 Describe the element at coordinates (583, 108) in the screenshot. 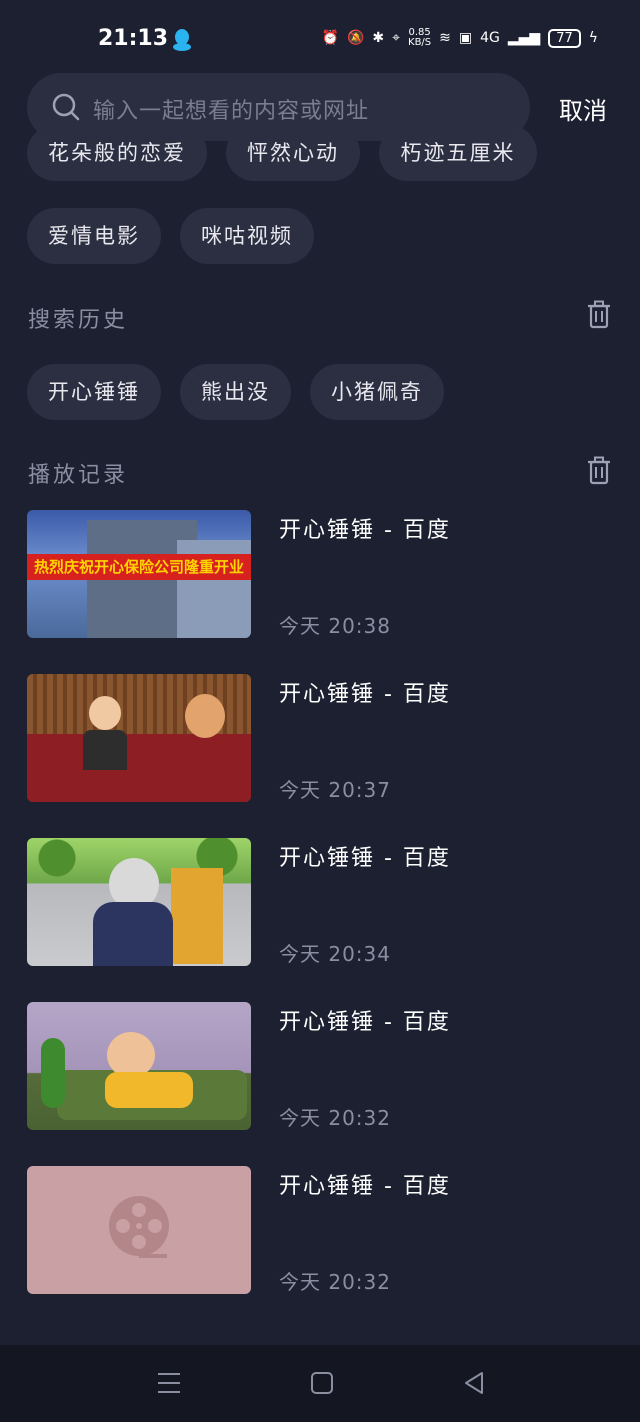

I see `cancel-button: 取消` at that location.